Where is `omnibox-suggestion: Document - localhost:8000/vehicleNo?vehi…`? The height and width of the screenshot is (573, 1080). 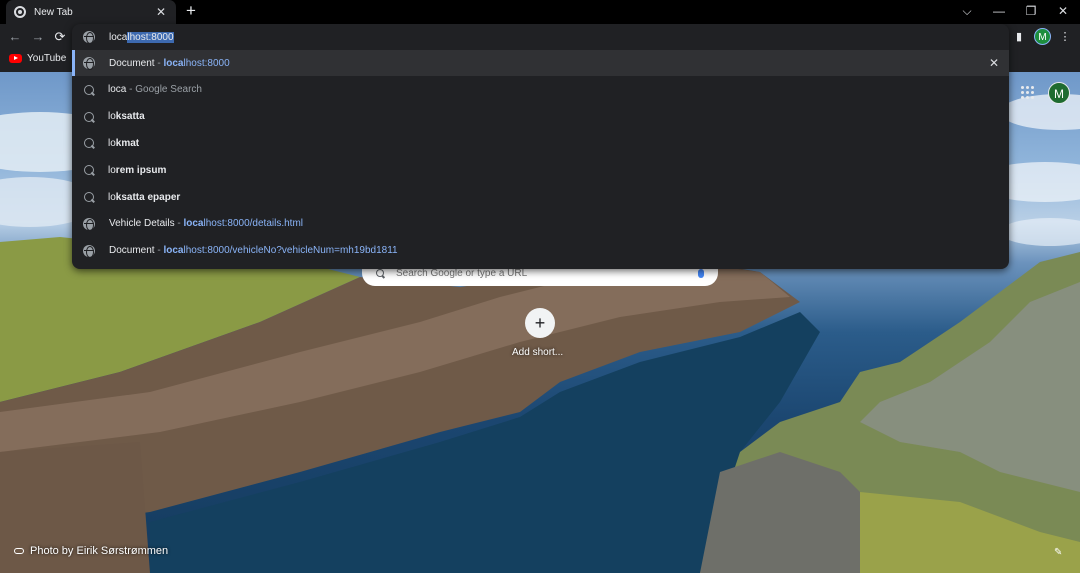
omnibox-suggestion: Document - localhost:8000/vehicleNo?vehi… is located at coordinates (540, 251).